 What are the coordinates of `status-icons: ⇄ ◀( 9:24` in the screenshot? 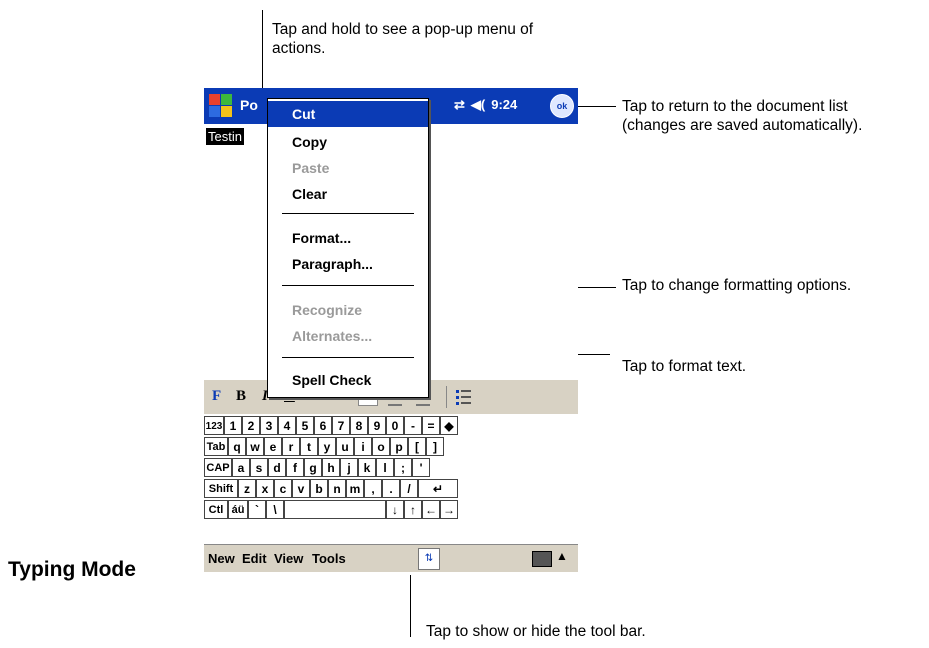 It's located at (488, 105).